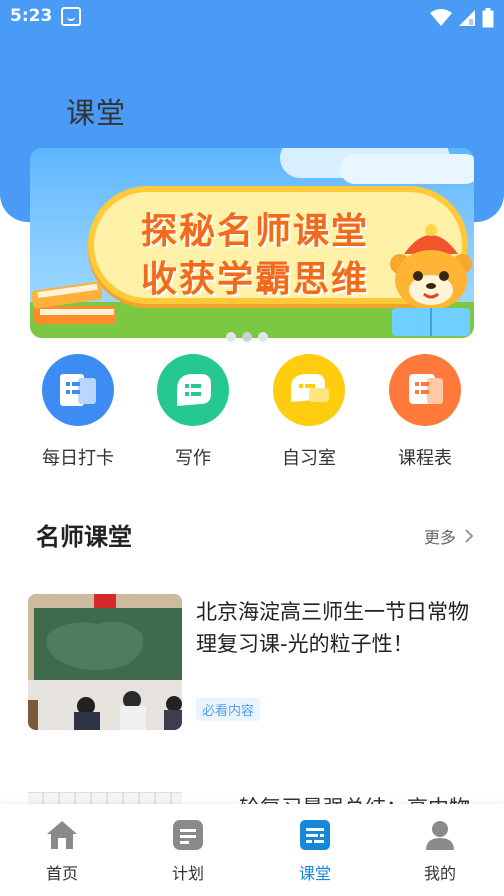 This screenshot has height=896, width=504. What do you see at coordinates (488, 18) in the screenshot?
I see `battery-icon` at bounding box center [488, 18].